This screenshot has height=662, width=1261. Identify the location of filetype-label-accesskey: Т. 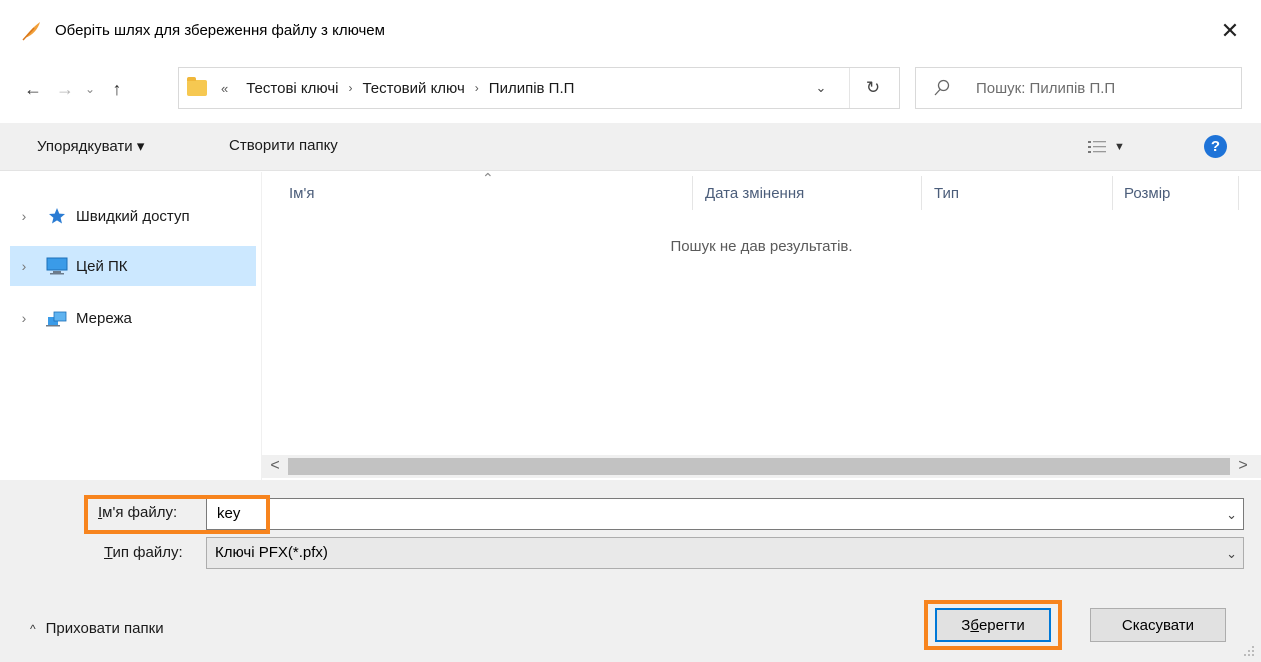
(108, 552).